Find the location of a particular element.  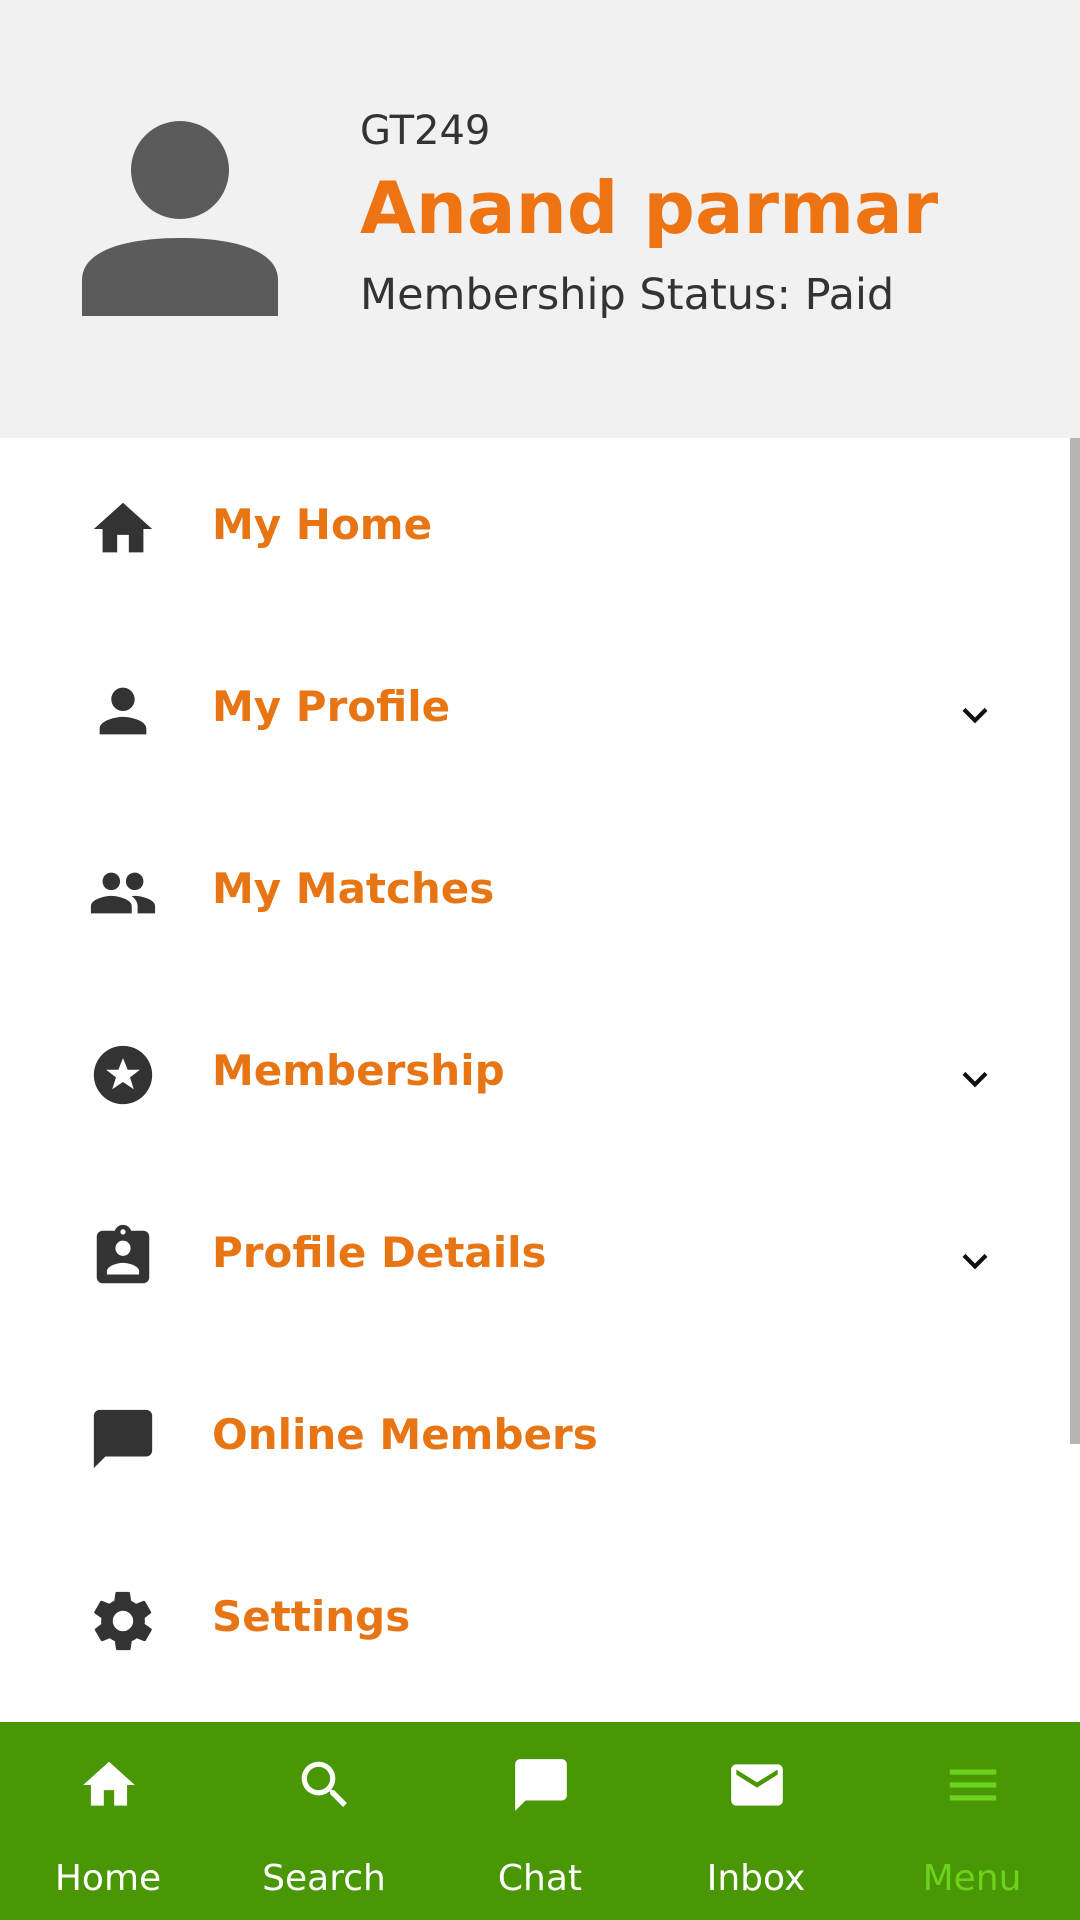

contact-clipboard-icon is located at coordinates (123, 1254).